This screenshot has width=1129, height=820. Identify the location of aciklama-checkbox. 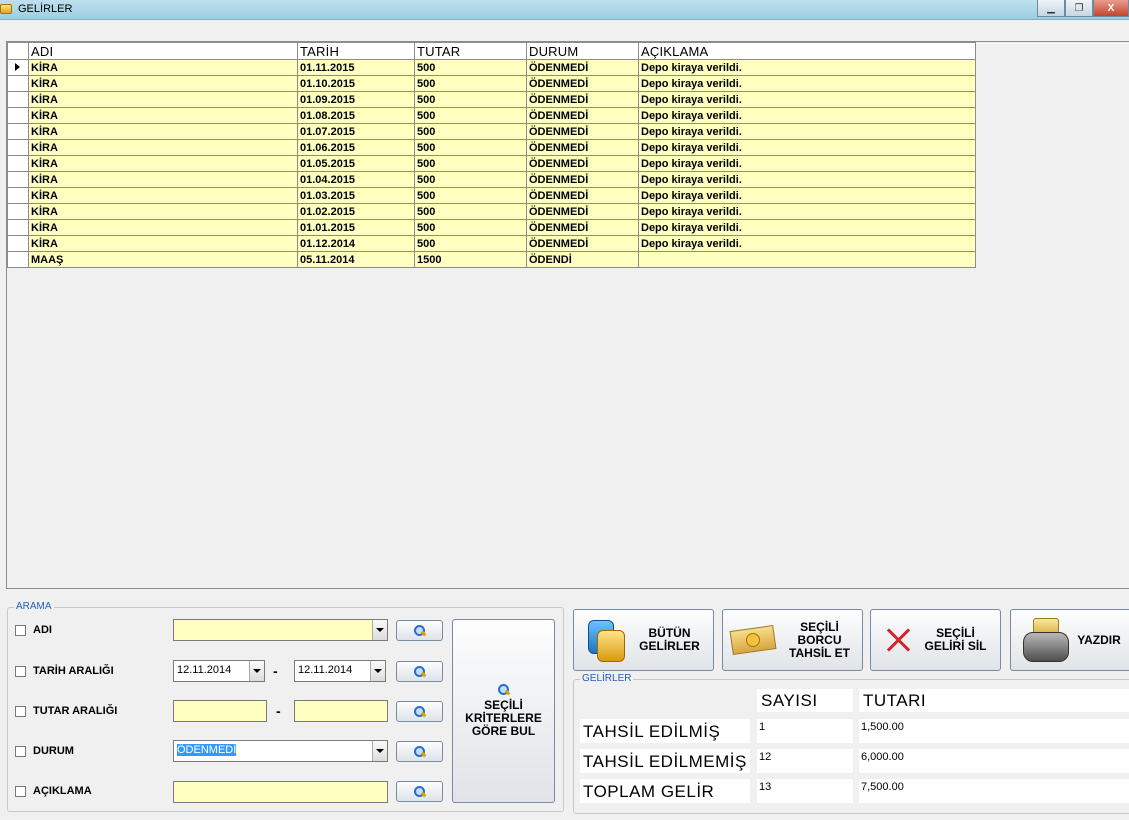
(20, 791).